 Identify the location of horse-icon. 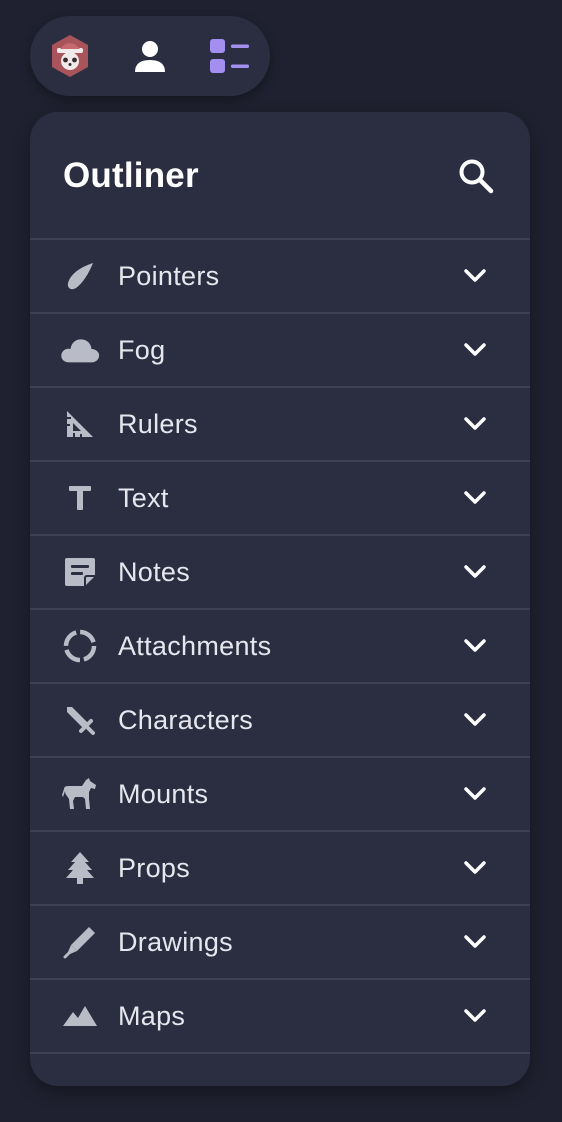
(80, 794).